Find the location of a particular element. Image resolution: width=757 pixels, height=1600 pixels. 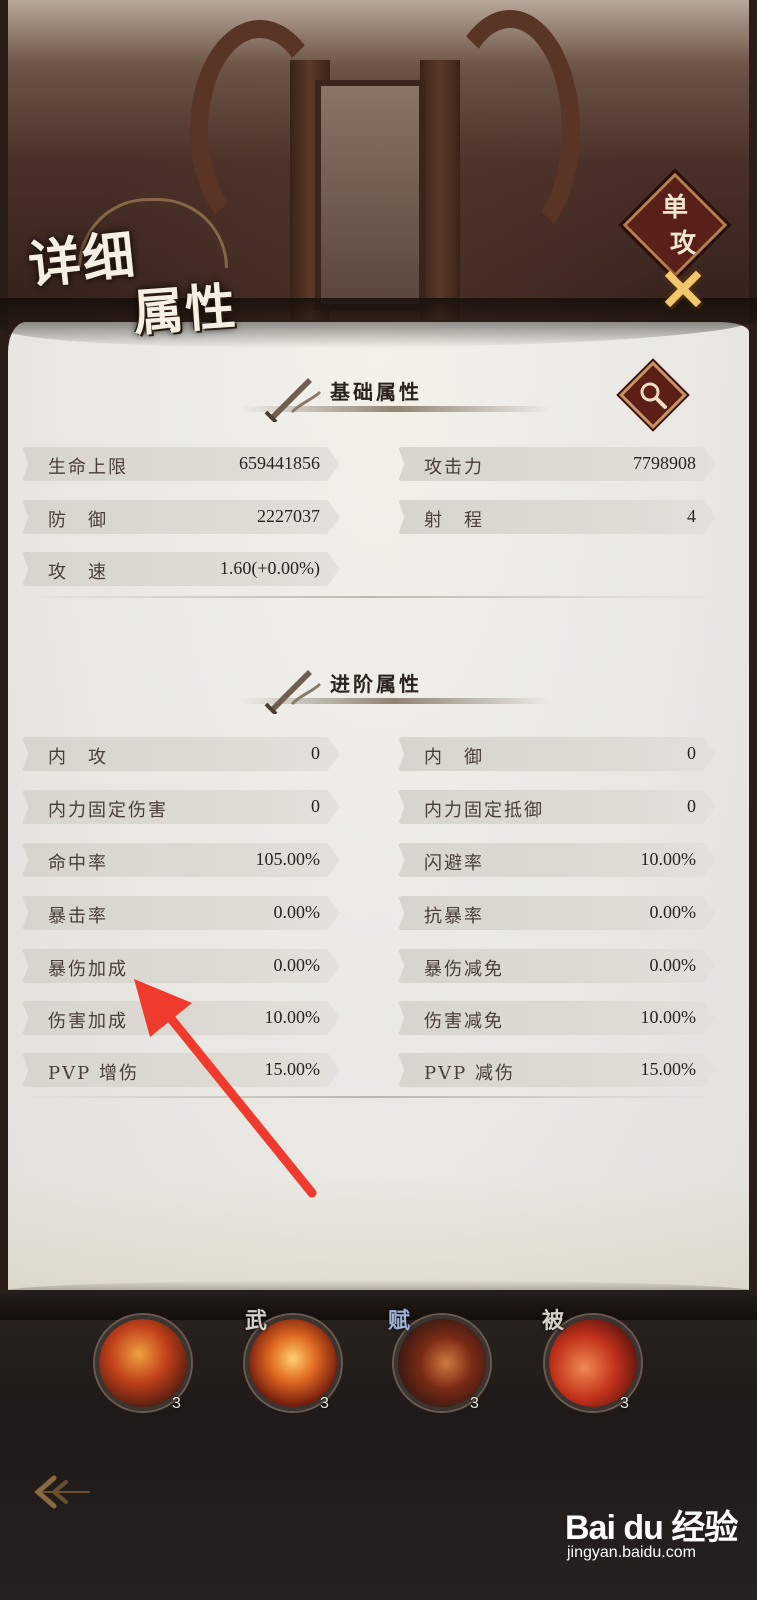

flame-icon is located at coordinates (143, 1363).